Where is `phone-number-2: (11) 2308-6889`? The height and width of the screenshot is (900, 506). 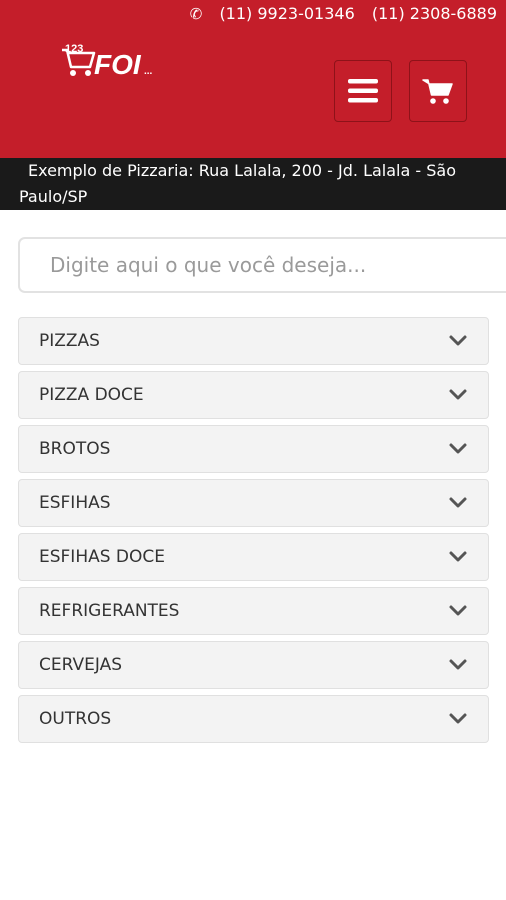 phone-number-2: (11) 2308-6889 is located at coordinates (434, 13).